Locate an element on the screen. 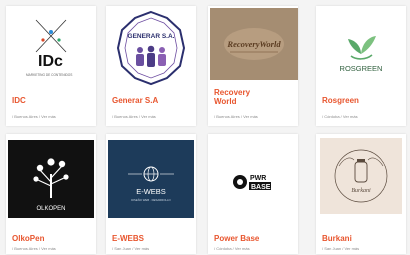 Image resolution: width=410 pixels, height=255 pixels. company-name: E-WEBS is located at coordinates (153, 238).